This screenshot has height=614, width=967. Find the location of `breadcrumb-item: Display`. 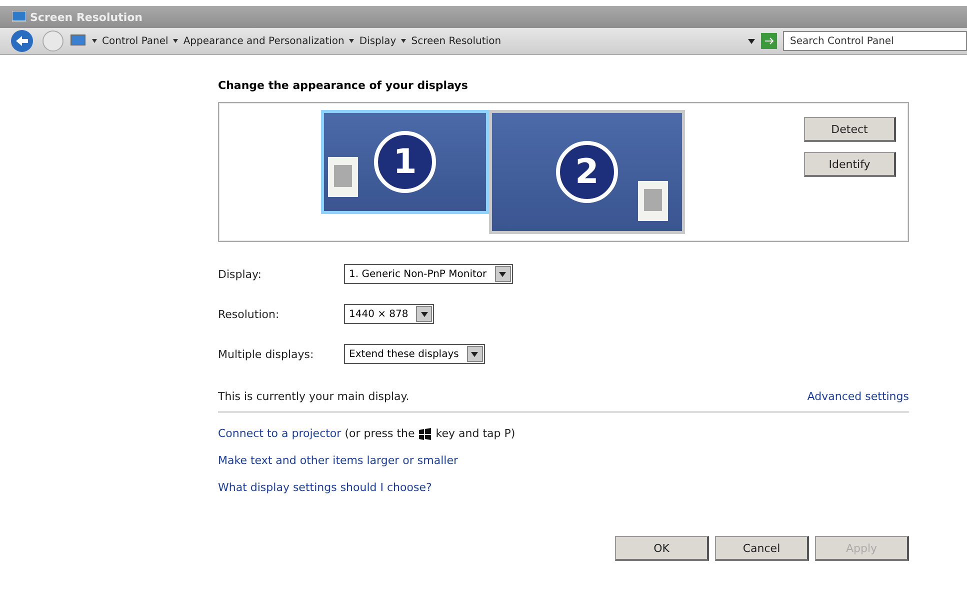

breadcrumb-item: Display is located at coordinates (377, 41).